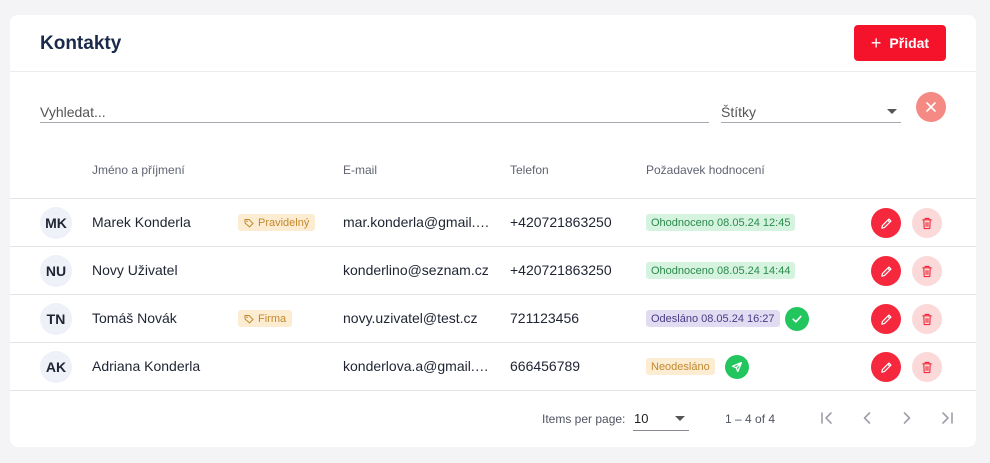 This screenshot has width=990, height=463. What do you see at coordinates (135, 270) in the screenshot?
I see `contact-name: Novy Uživatel` at bounding box center [135, 270].